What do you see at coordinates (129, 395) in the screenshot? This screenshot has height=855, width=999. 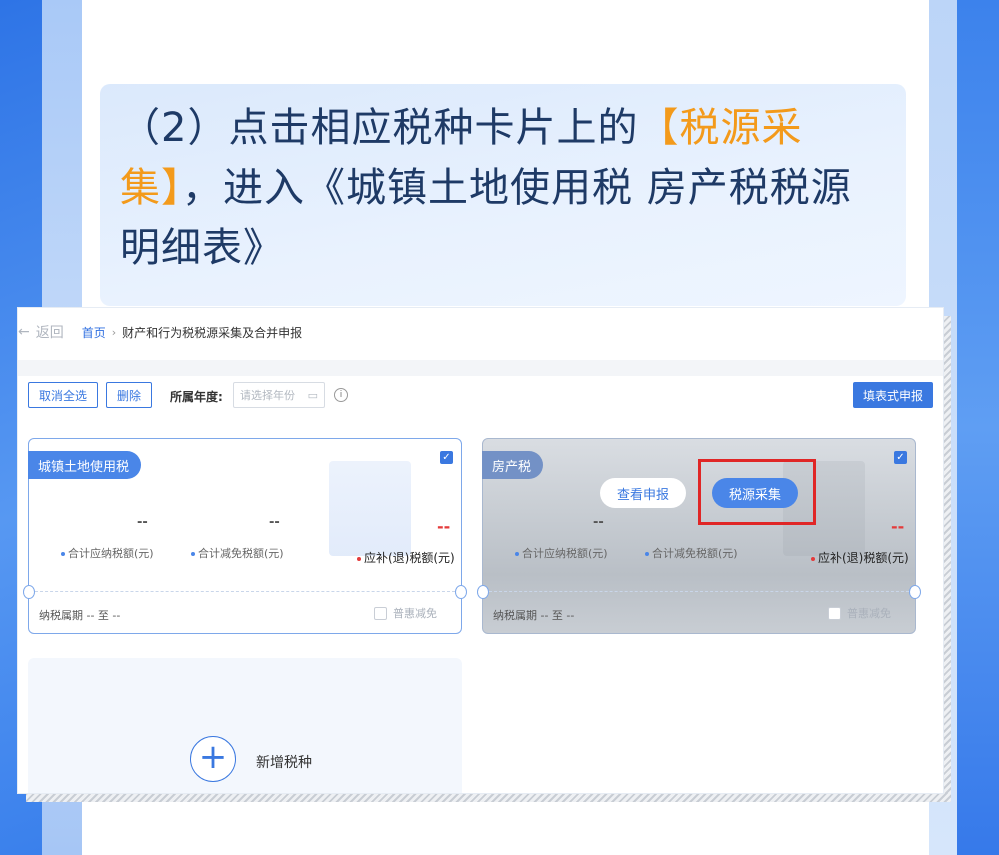 I see `delete-button: 删除` at bounding box center [129, 395].